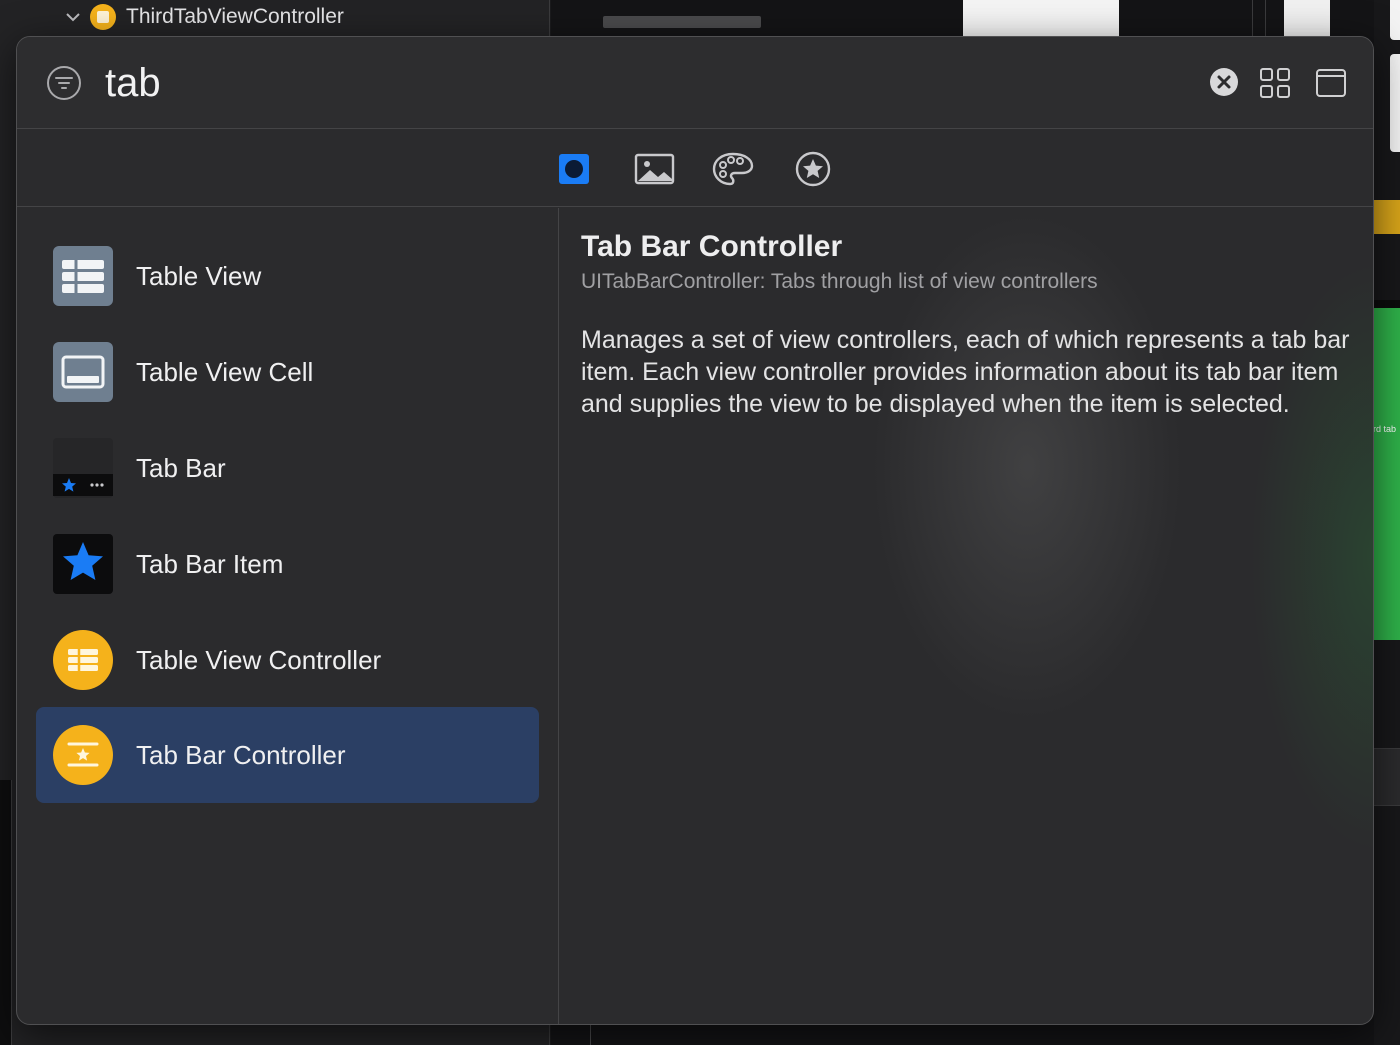 The width and height of the screenshot is (1400, 1045). I want to click on tab-bar-controller-icon, so click(83, 755).